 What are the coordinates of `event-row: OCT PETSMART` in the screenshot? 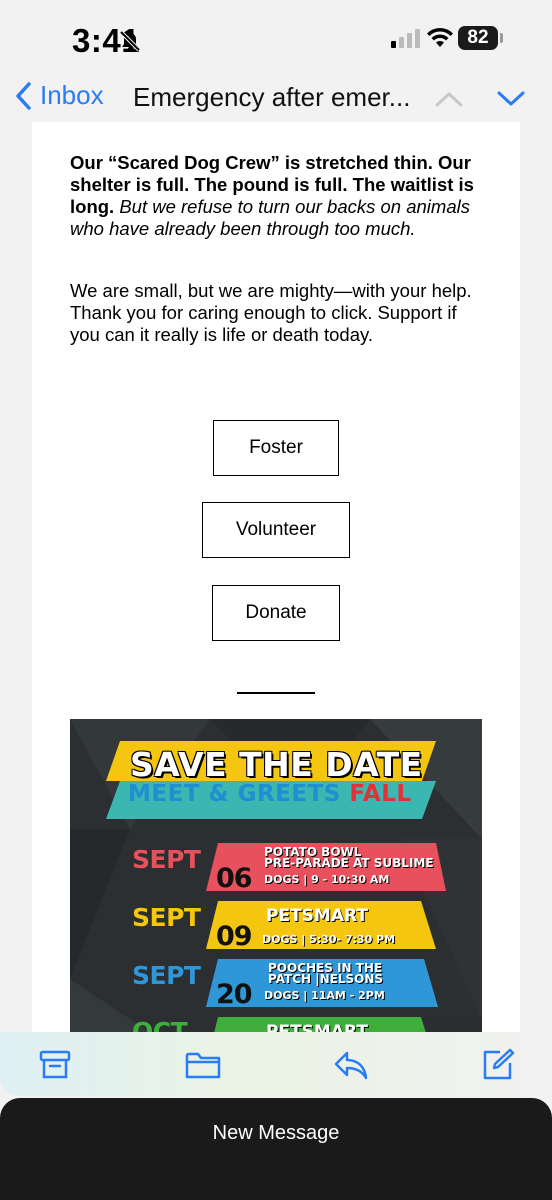 It's located at (276, 1024).